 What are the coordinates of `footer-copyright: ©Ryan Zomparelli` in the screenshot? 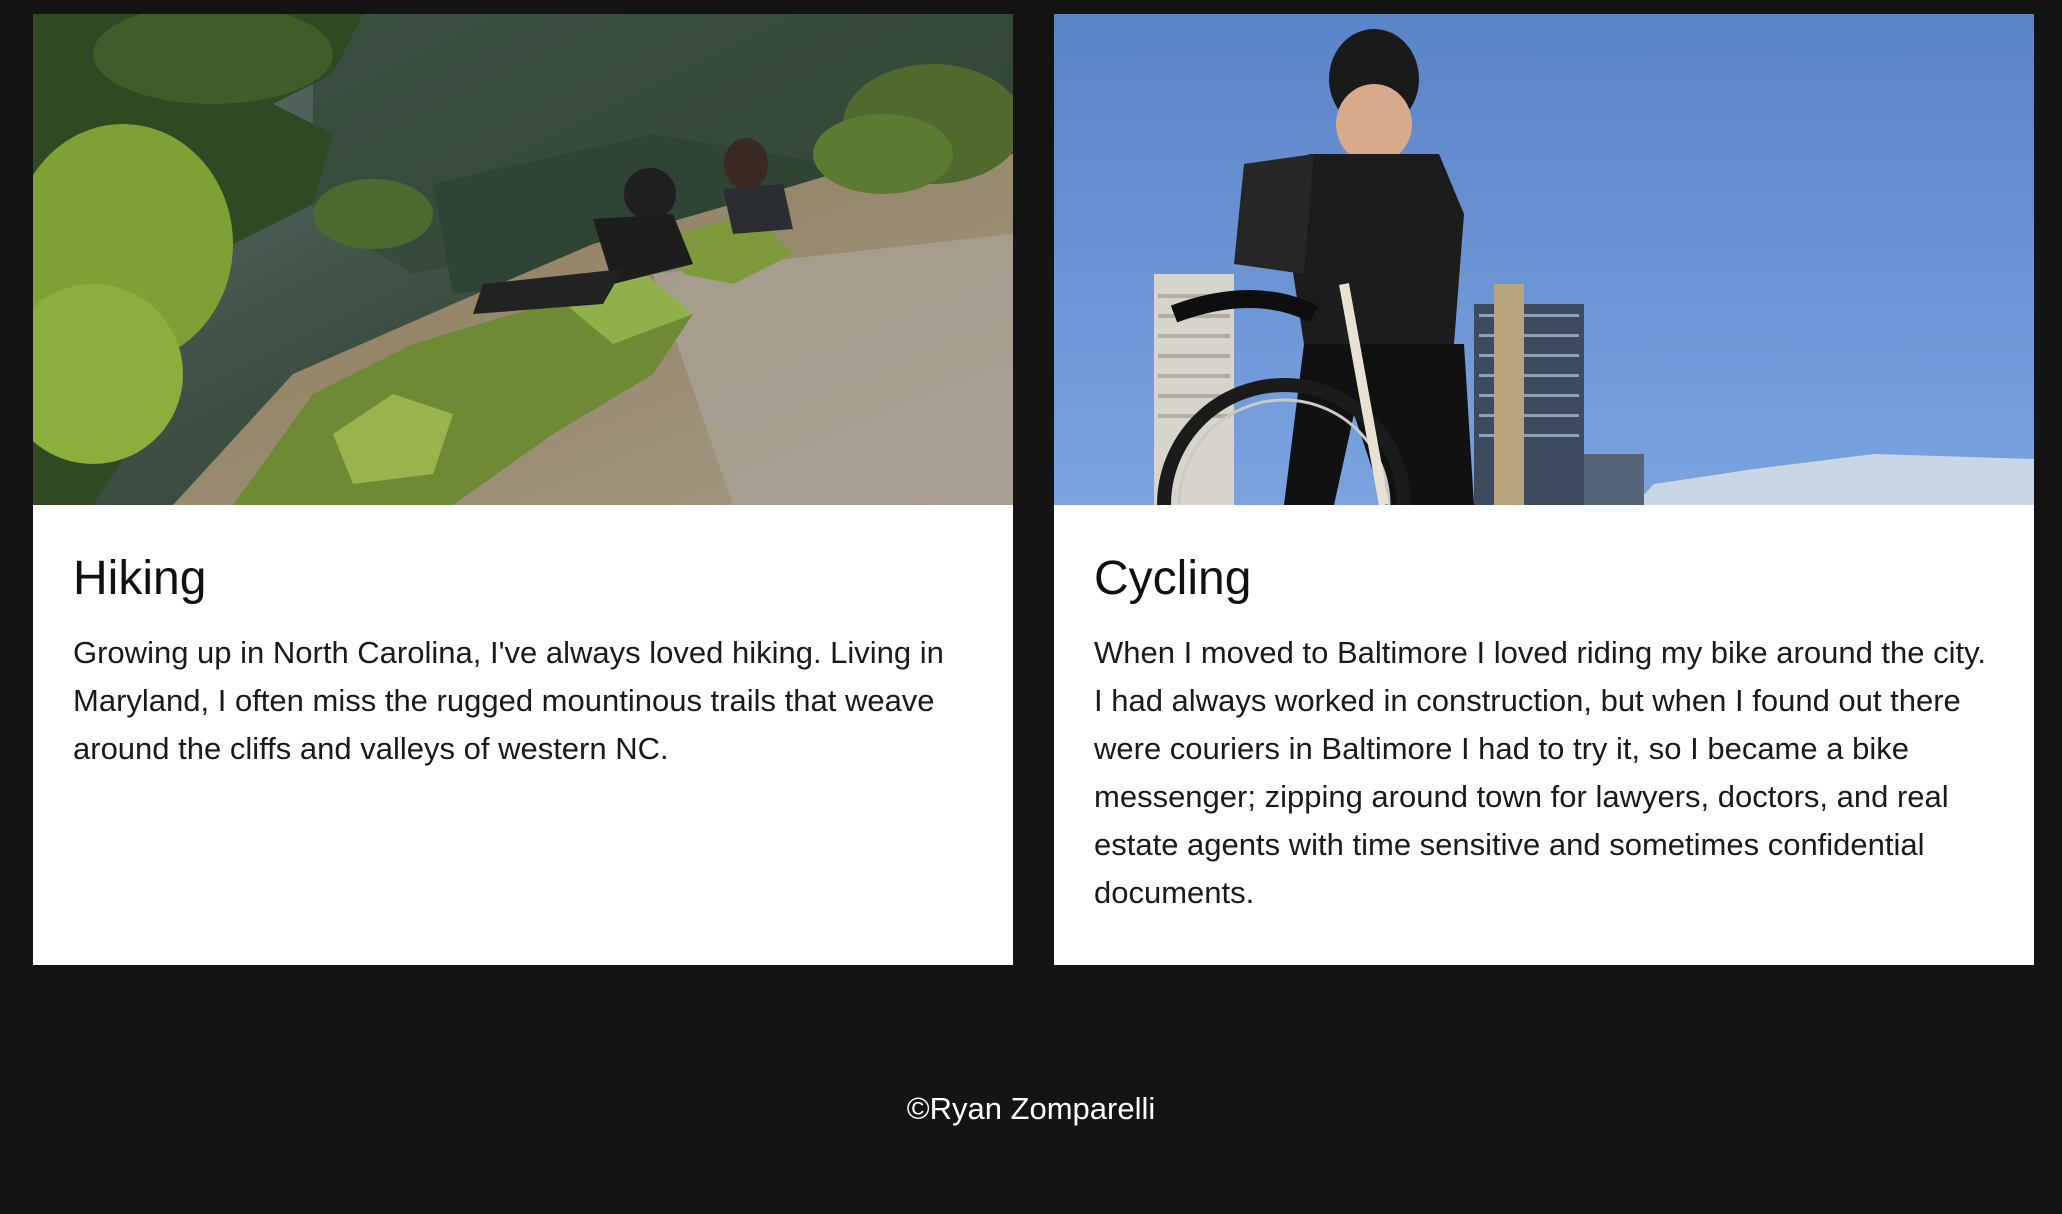 It's located at (1031, 1108).